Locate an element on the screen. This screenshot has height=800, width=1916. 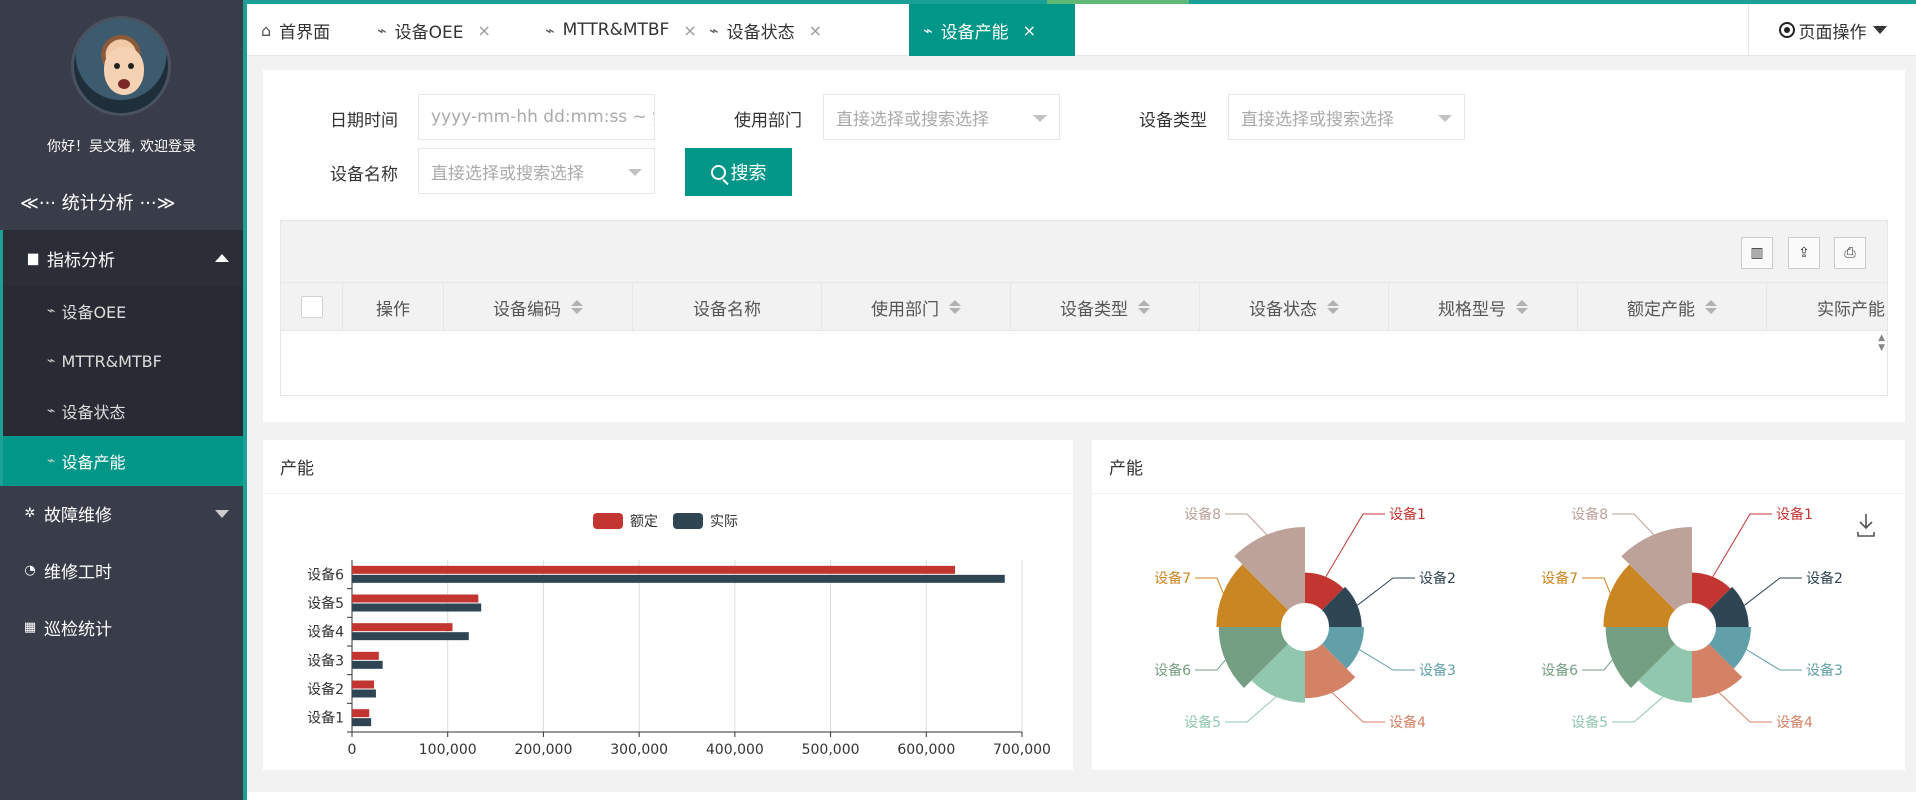
grid-icon: ▦ is located at coordinates (30, 627).